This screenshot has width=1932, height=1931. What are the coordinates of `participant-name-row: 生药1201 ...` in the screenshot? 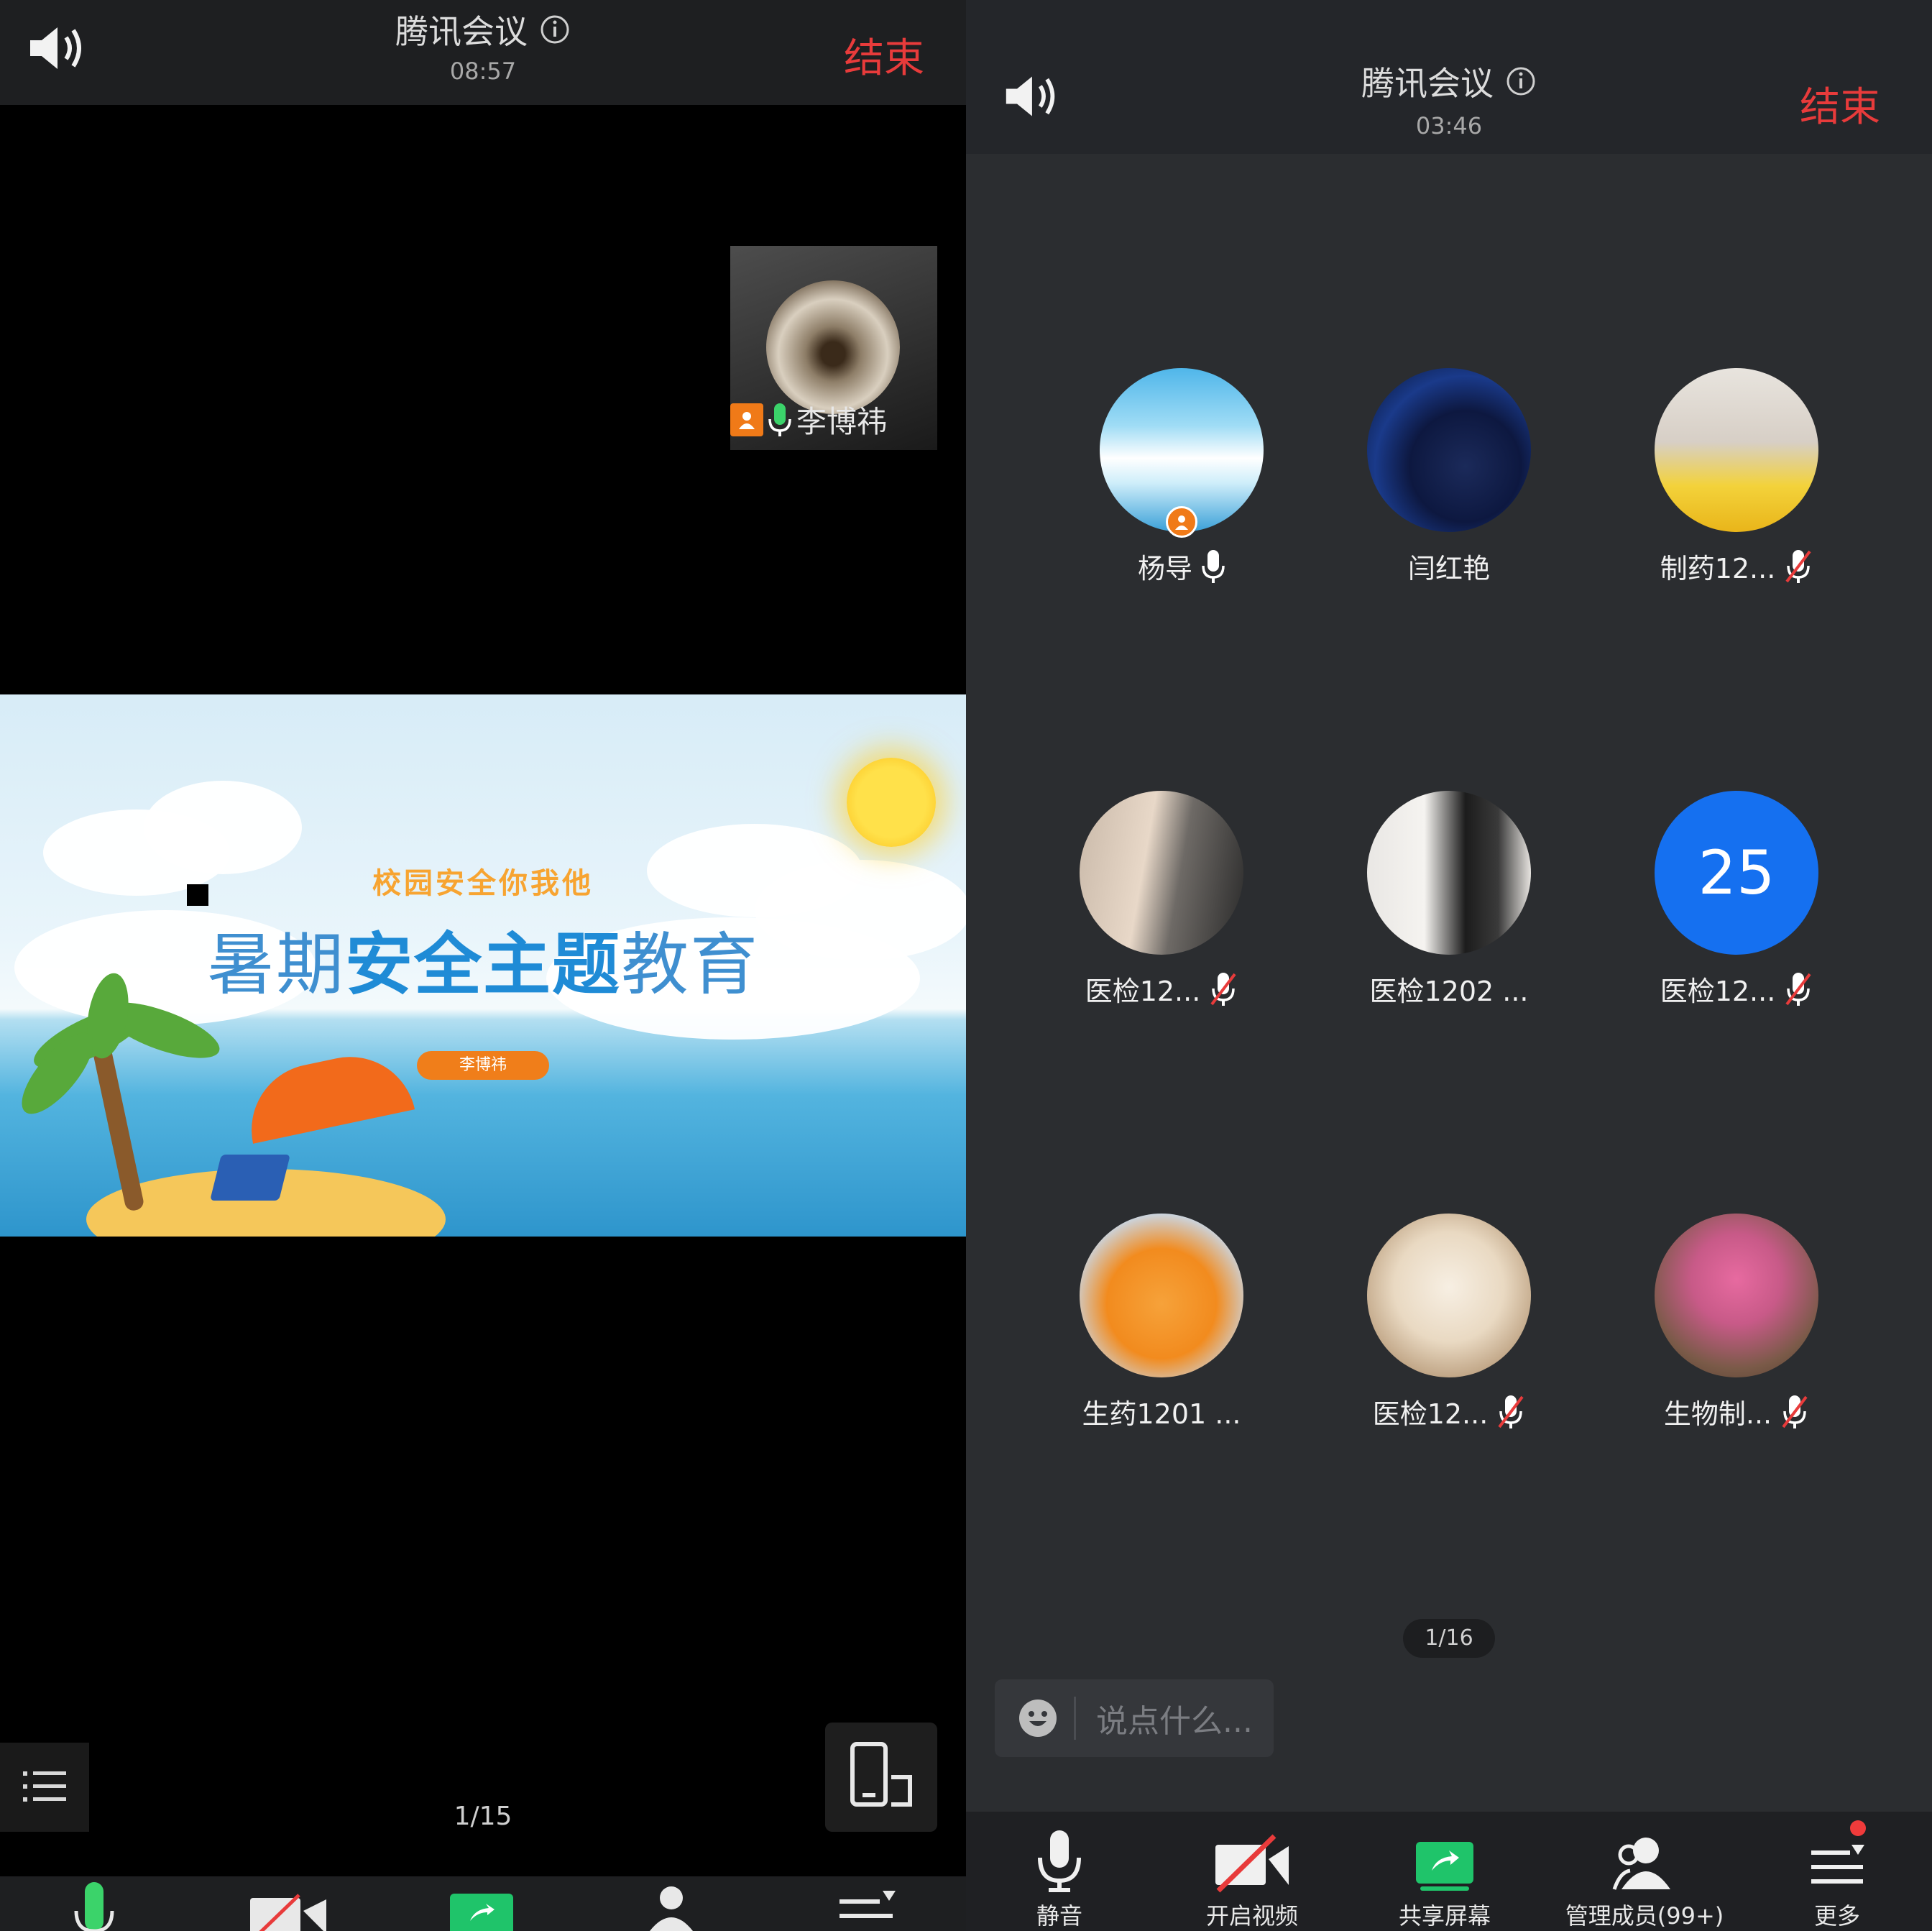 It's located at (1161, 1411).